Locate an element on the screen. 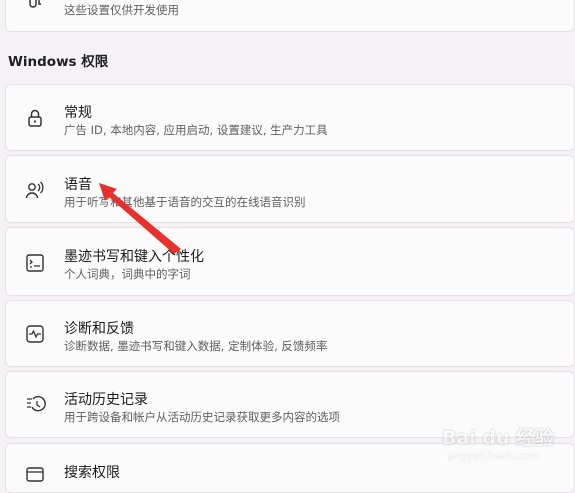  settings-item-inking-typing: 墨迹书写和键入个性化 个人词典，词典中的字词 is located at coordinates (290, 261).